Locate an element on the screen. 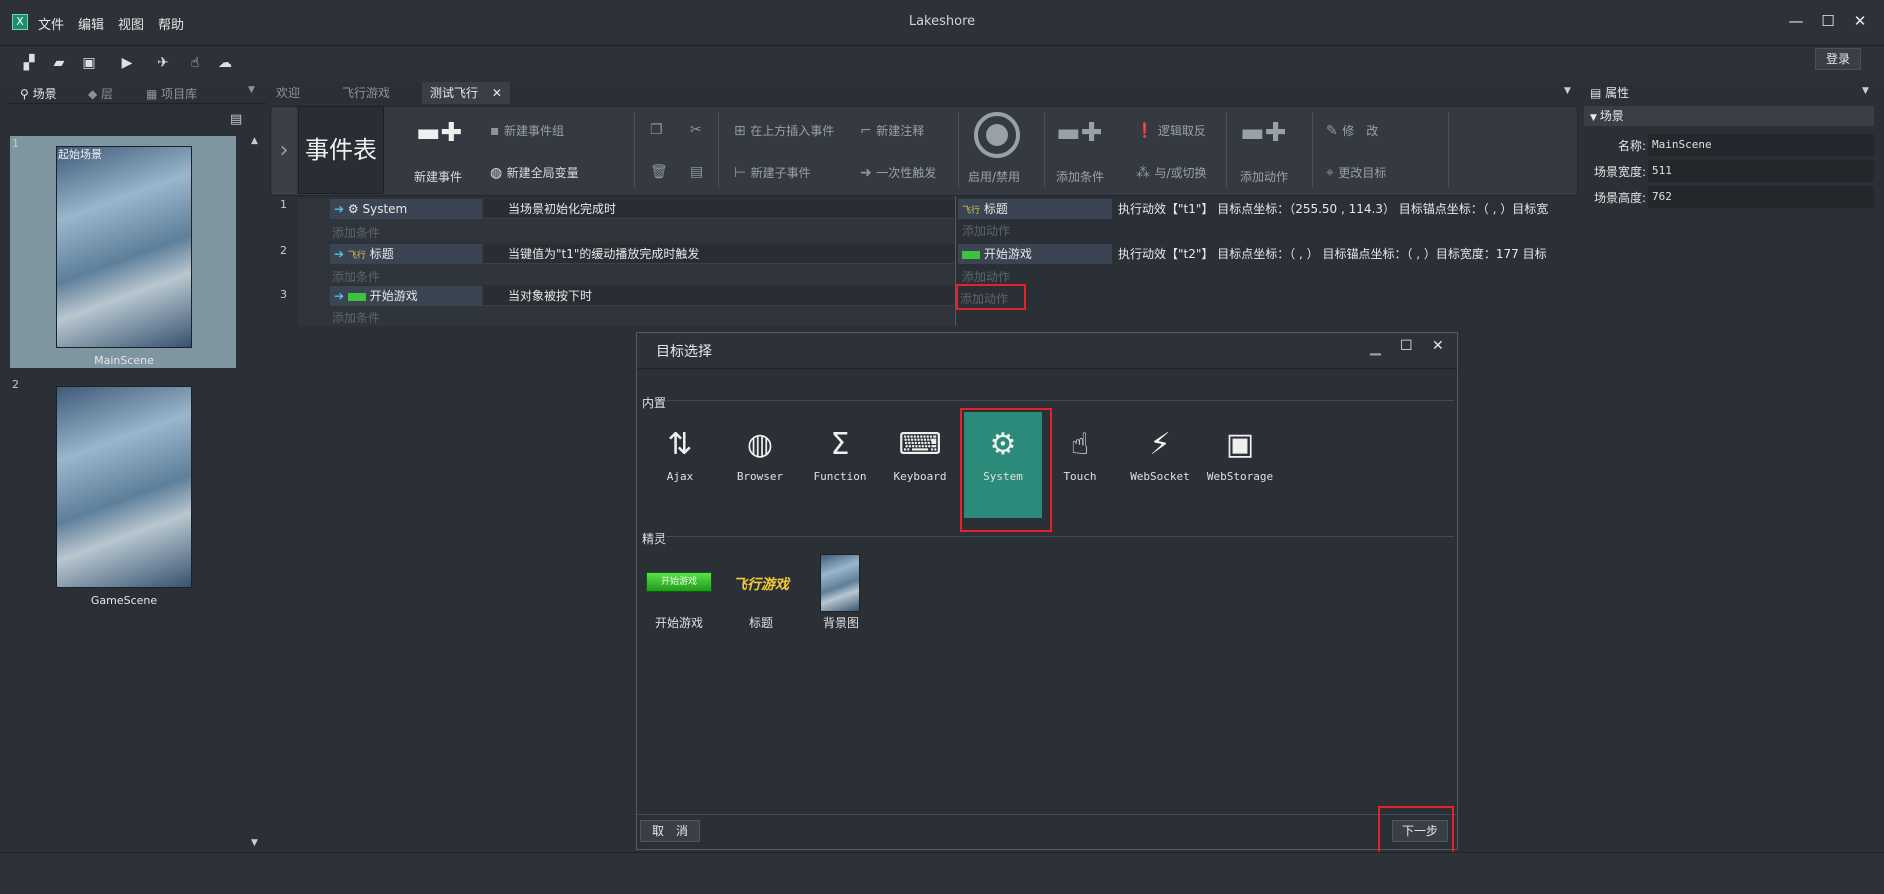 The width and height of the screenshot is (1884, 894). scroll-down-icon: ▼ is located at coordinates (254, 843).